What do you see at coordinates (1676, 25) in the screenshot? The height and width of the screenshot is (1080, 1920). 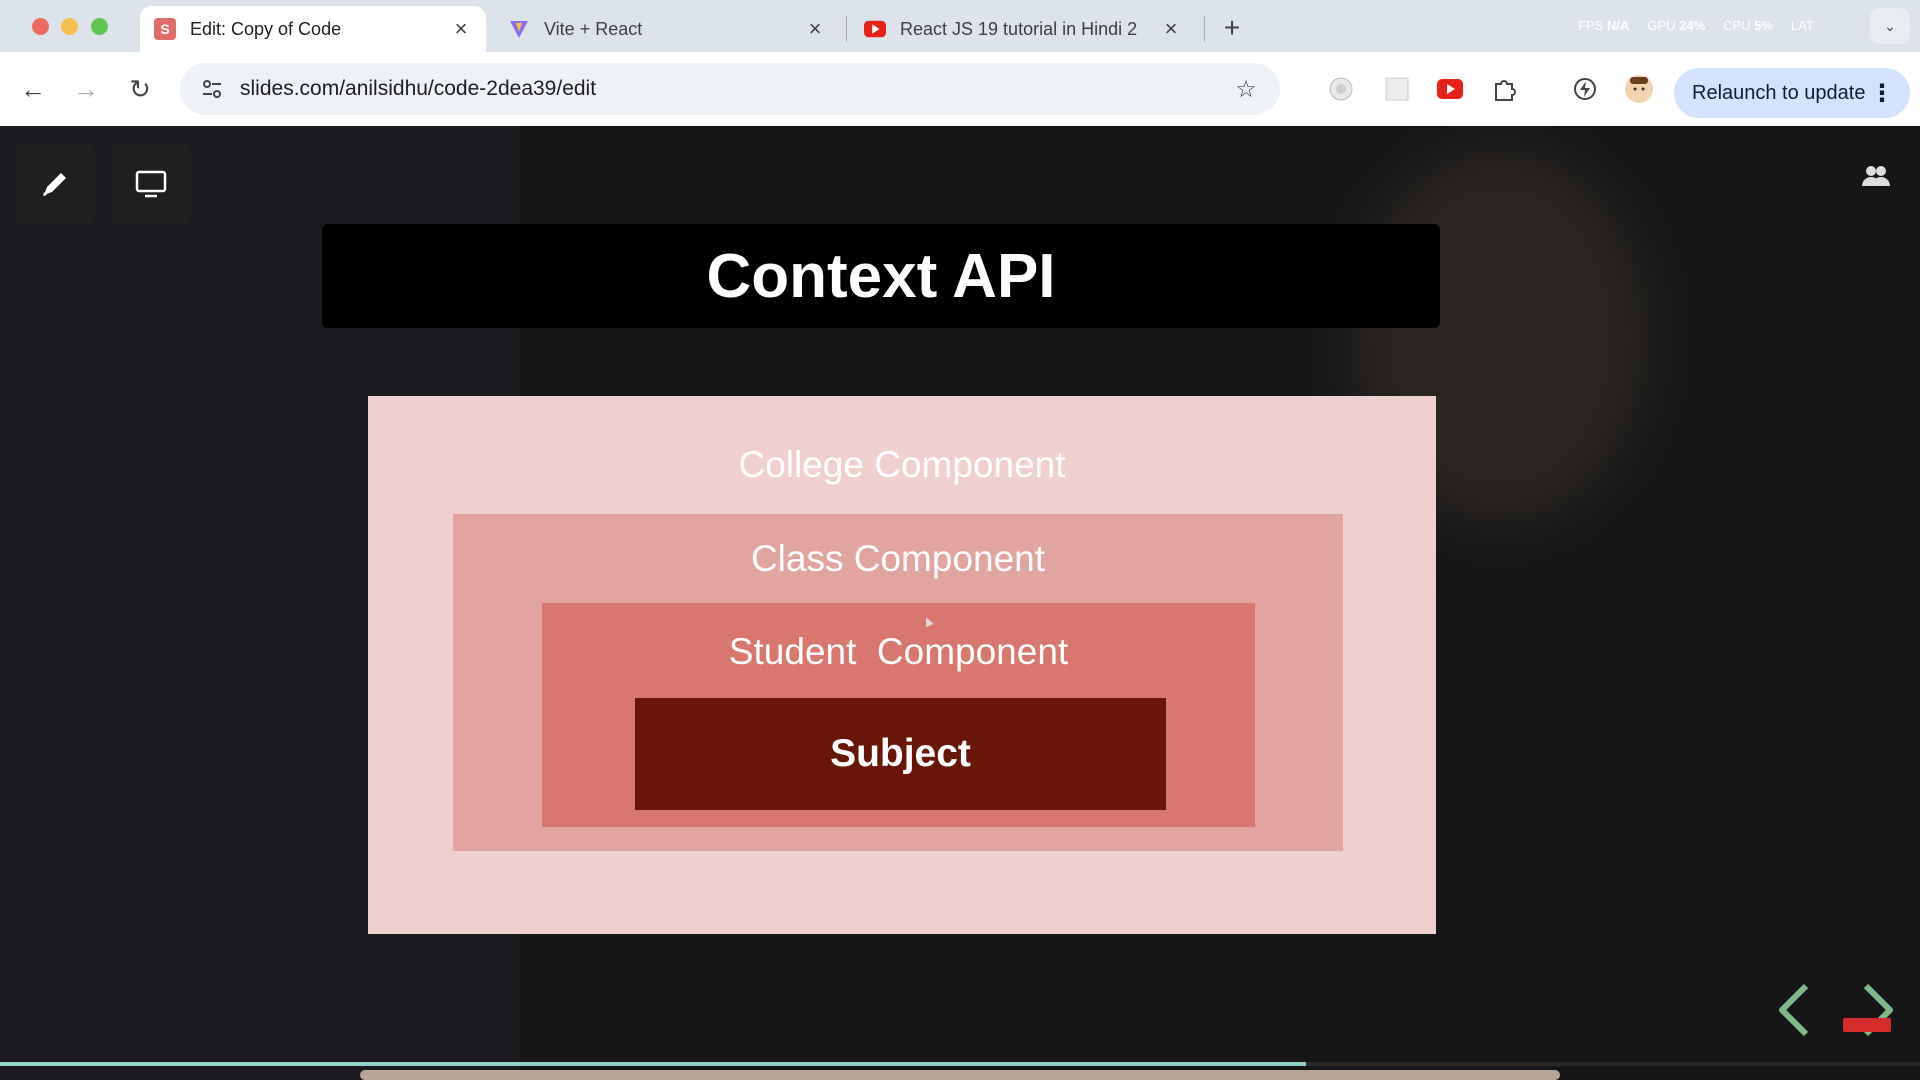 I see `gpu-stat: GPU 24%` at bounding box center [1676, 25].